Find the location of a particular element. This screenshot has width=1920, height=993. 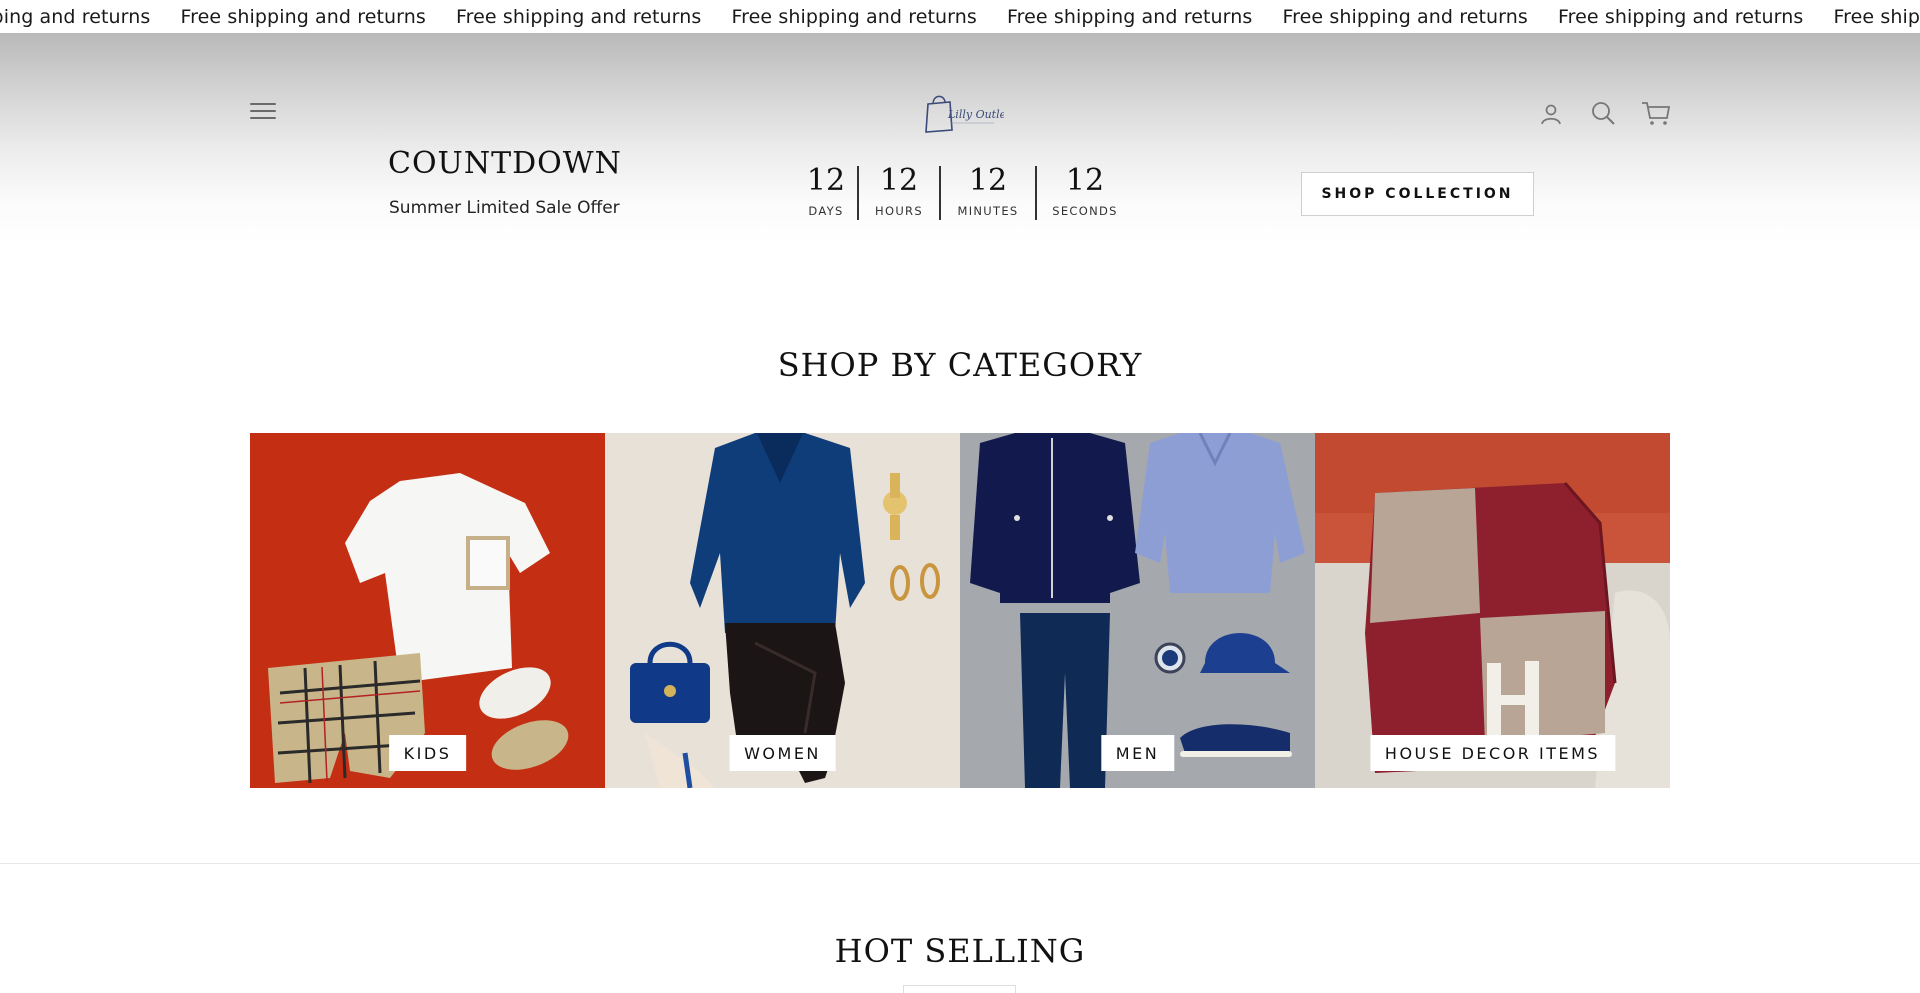

shop-by-category-title: SHOP BY CATEGORY is located at coordinates (960, 365).